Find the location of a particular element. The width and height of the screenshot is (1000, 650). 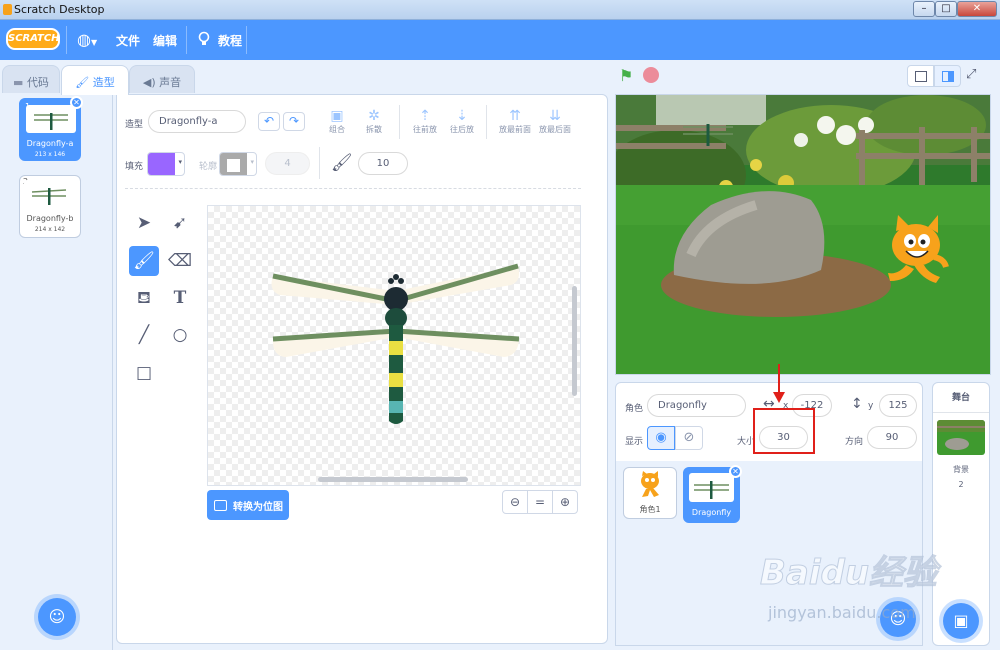

choose-costume-button: ☺ is located at coordinates (57, 617).